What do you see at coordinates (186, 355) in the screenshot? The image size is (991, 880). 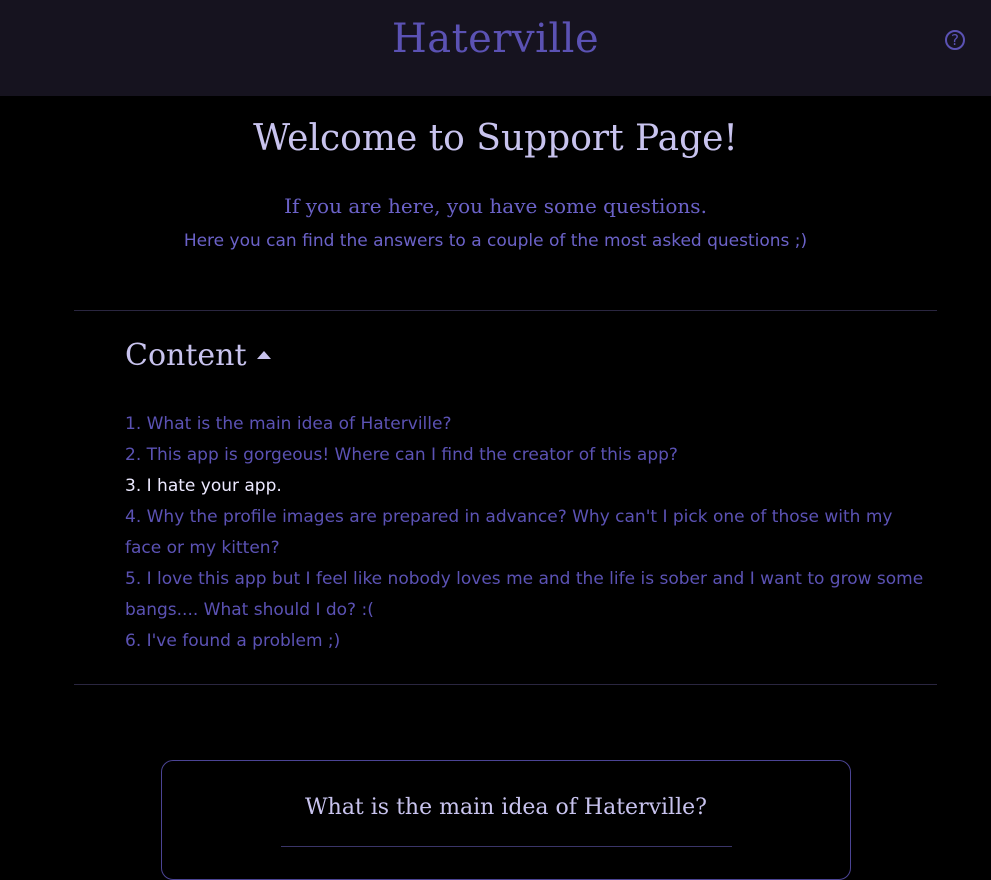 I see `content-heading: Content` at bounding box center [186, 355].